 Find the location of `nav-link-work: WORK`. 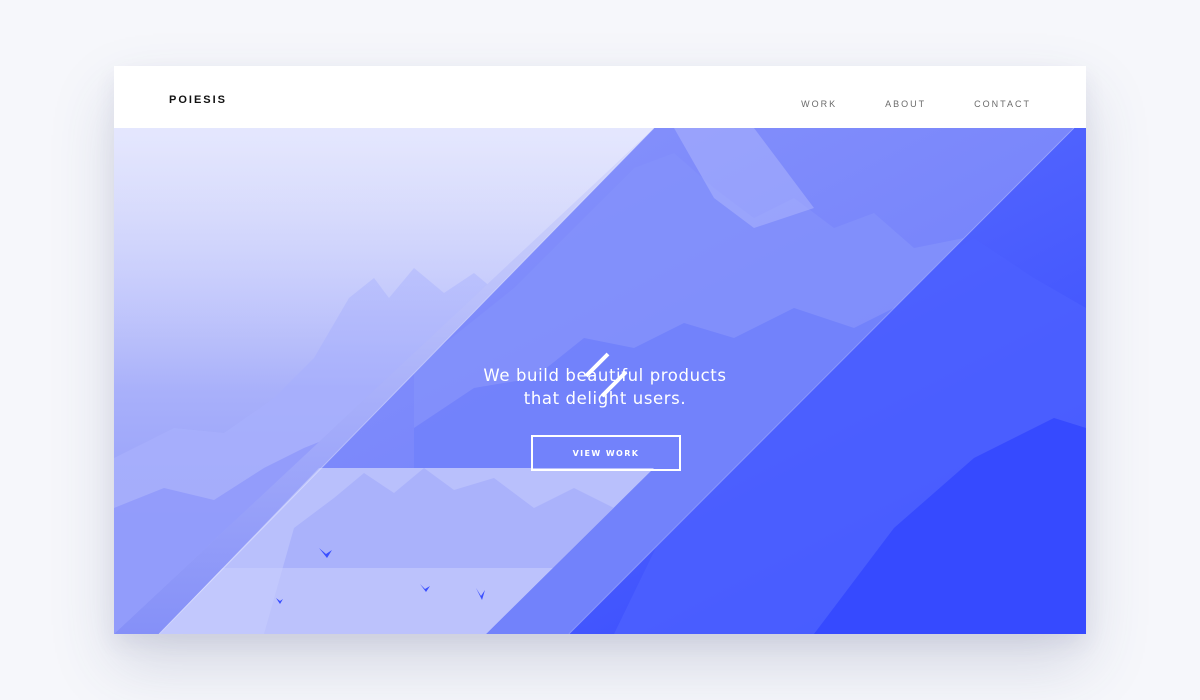

nav-link-work: WORK is located at coordinates (819, 104).